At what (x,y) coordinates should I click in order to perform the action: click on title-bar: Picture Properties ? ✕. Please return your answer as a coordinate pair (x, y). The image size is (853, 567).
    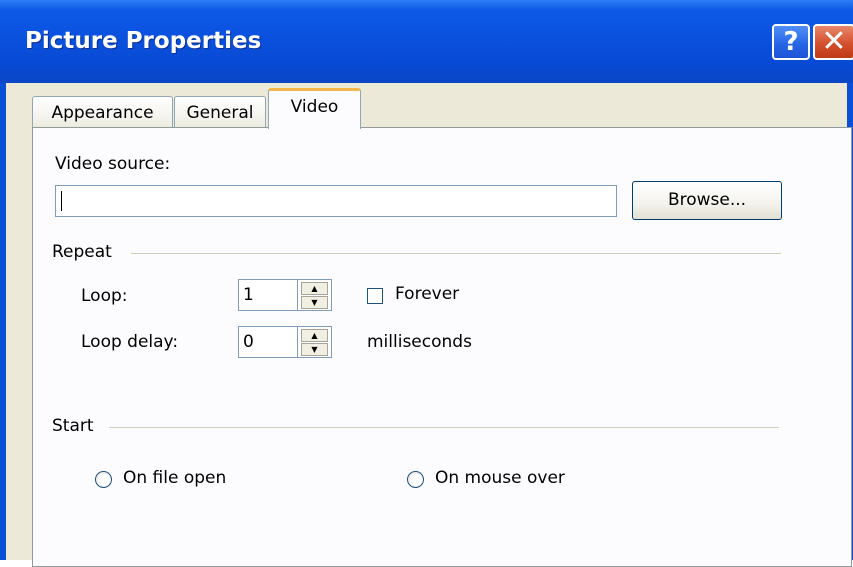
    Looking at the image, I should click on (426, 41).